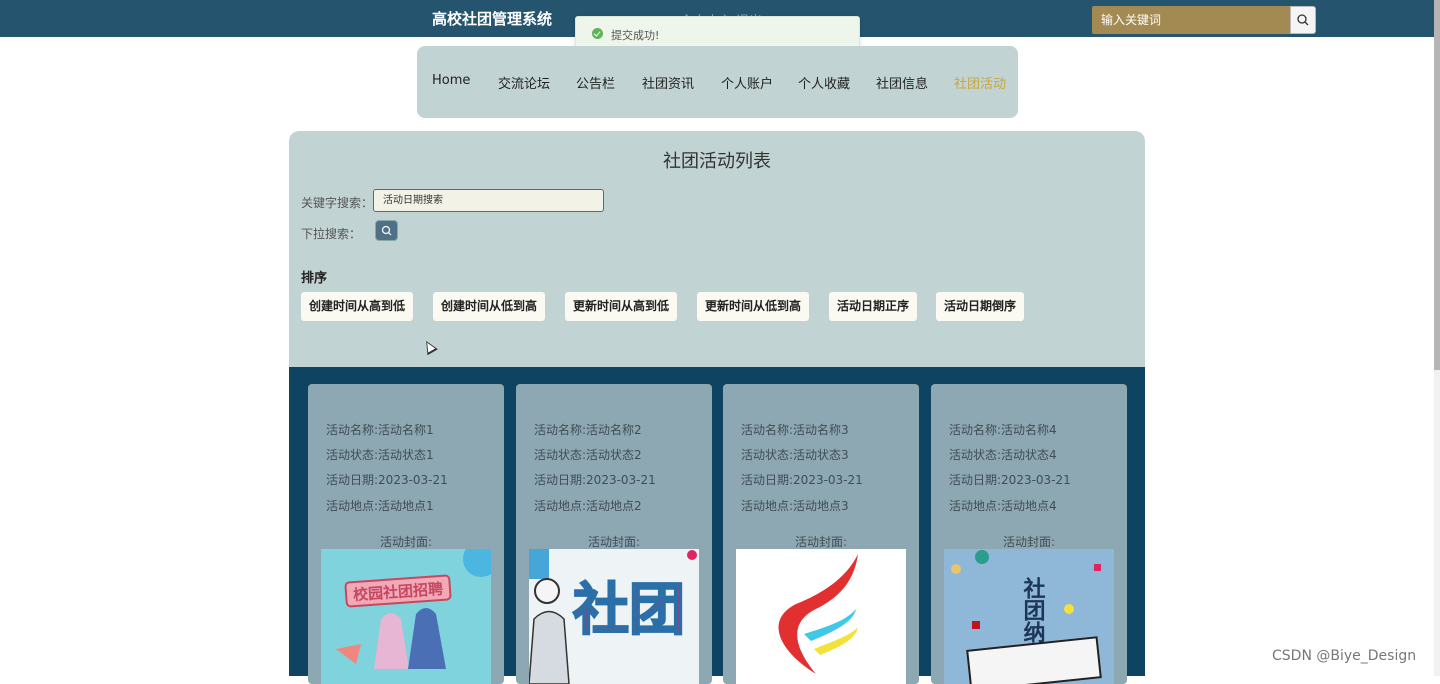  I want to click on search-button, so click(1303, 20).